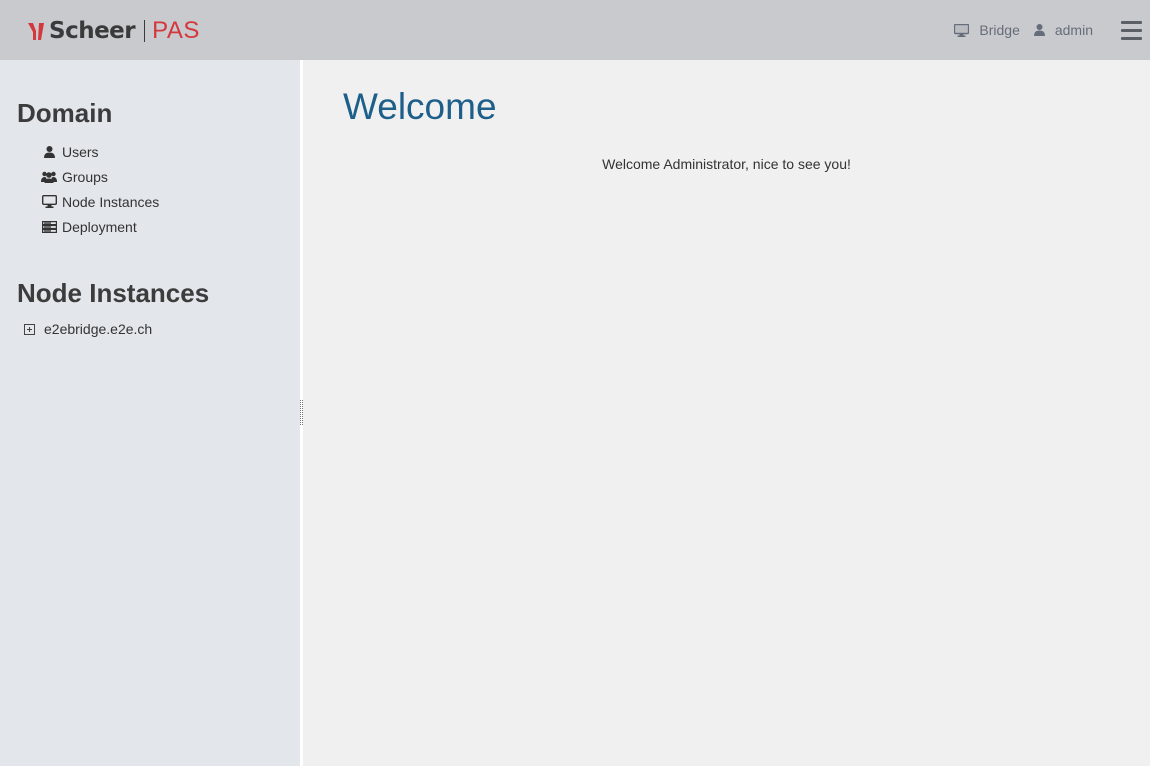  What do you see at coordinates (111, 201) in the screenshot?
I see `sidebar-item-label: Node Instances` at bounding box center [111, 201].